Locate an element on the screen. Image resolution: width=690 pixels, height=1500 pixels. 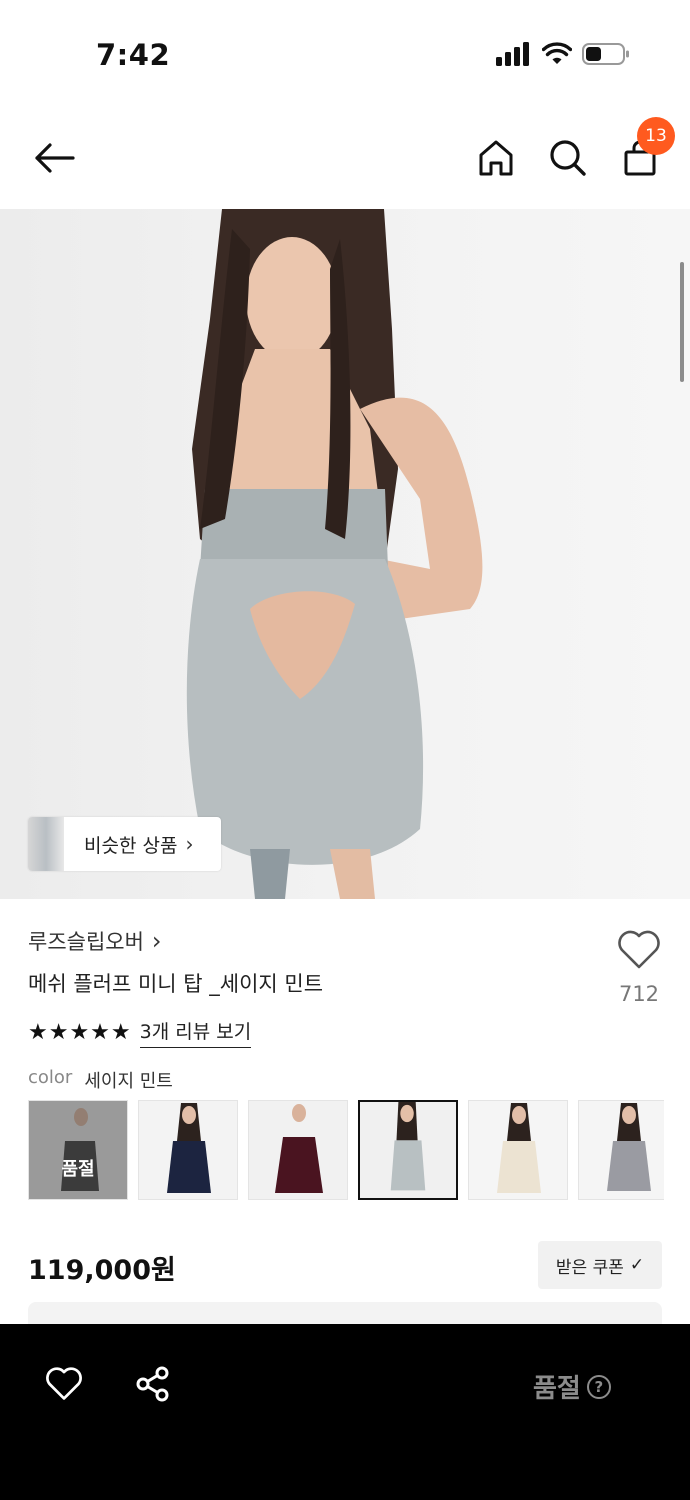
status-time: 7:42 is located at coordinates (133, 55).